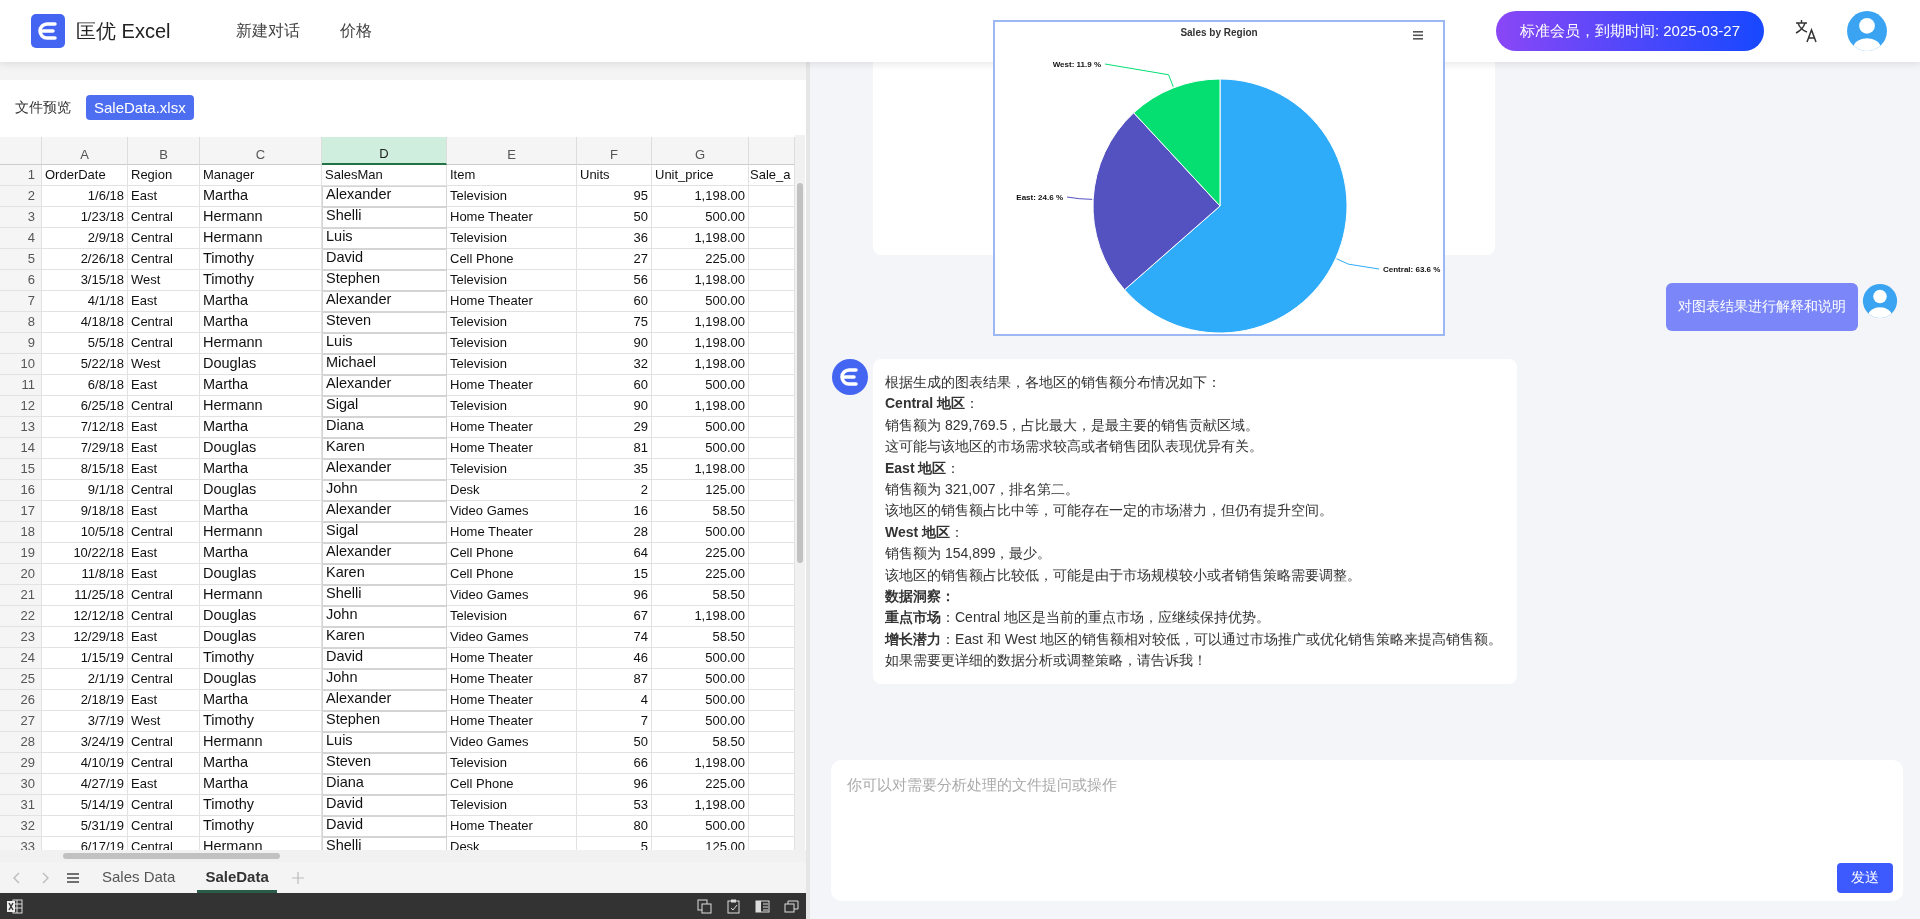 This screenshot has width=1920, height=919. What do you see at coordinates (614, 721) in the screenshot?
I see `table-cell: 7` at bounding box center [614, 721].